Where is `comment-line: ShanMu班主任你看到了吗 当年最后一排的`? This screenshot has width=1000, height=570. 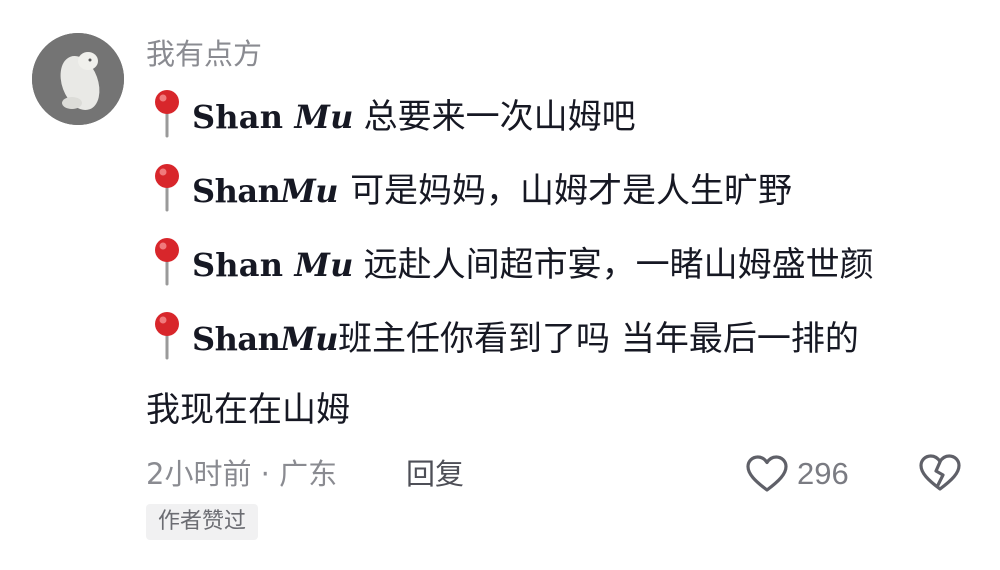
comment-line: ShanMu班主任你看到了吗 当年最后一排的 is located at coordinates (504, 338).